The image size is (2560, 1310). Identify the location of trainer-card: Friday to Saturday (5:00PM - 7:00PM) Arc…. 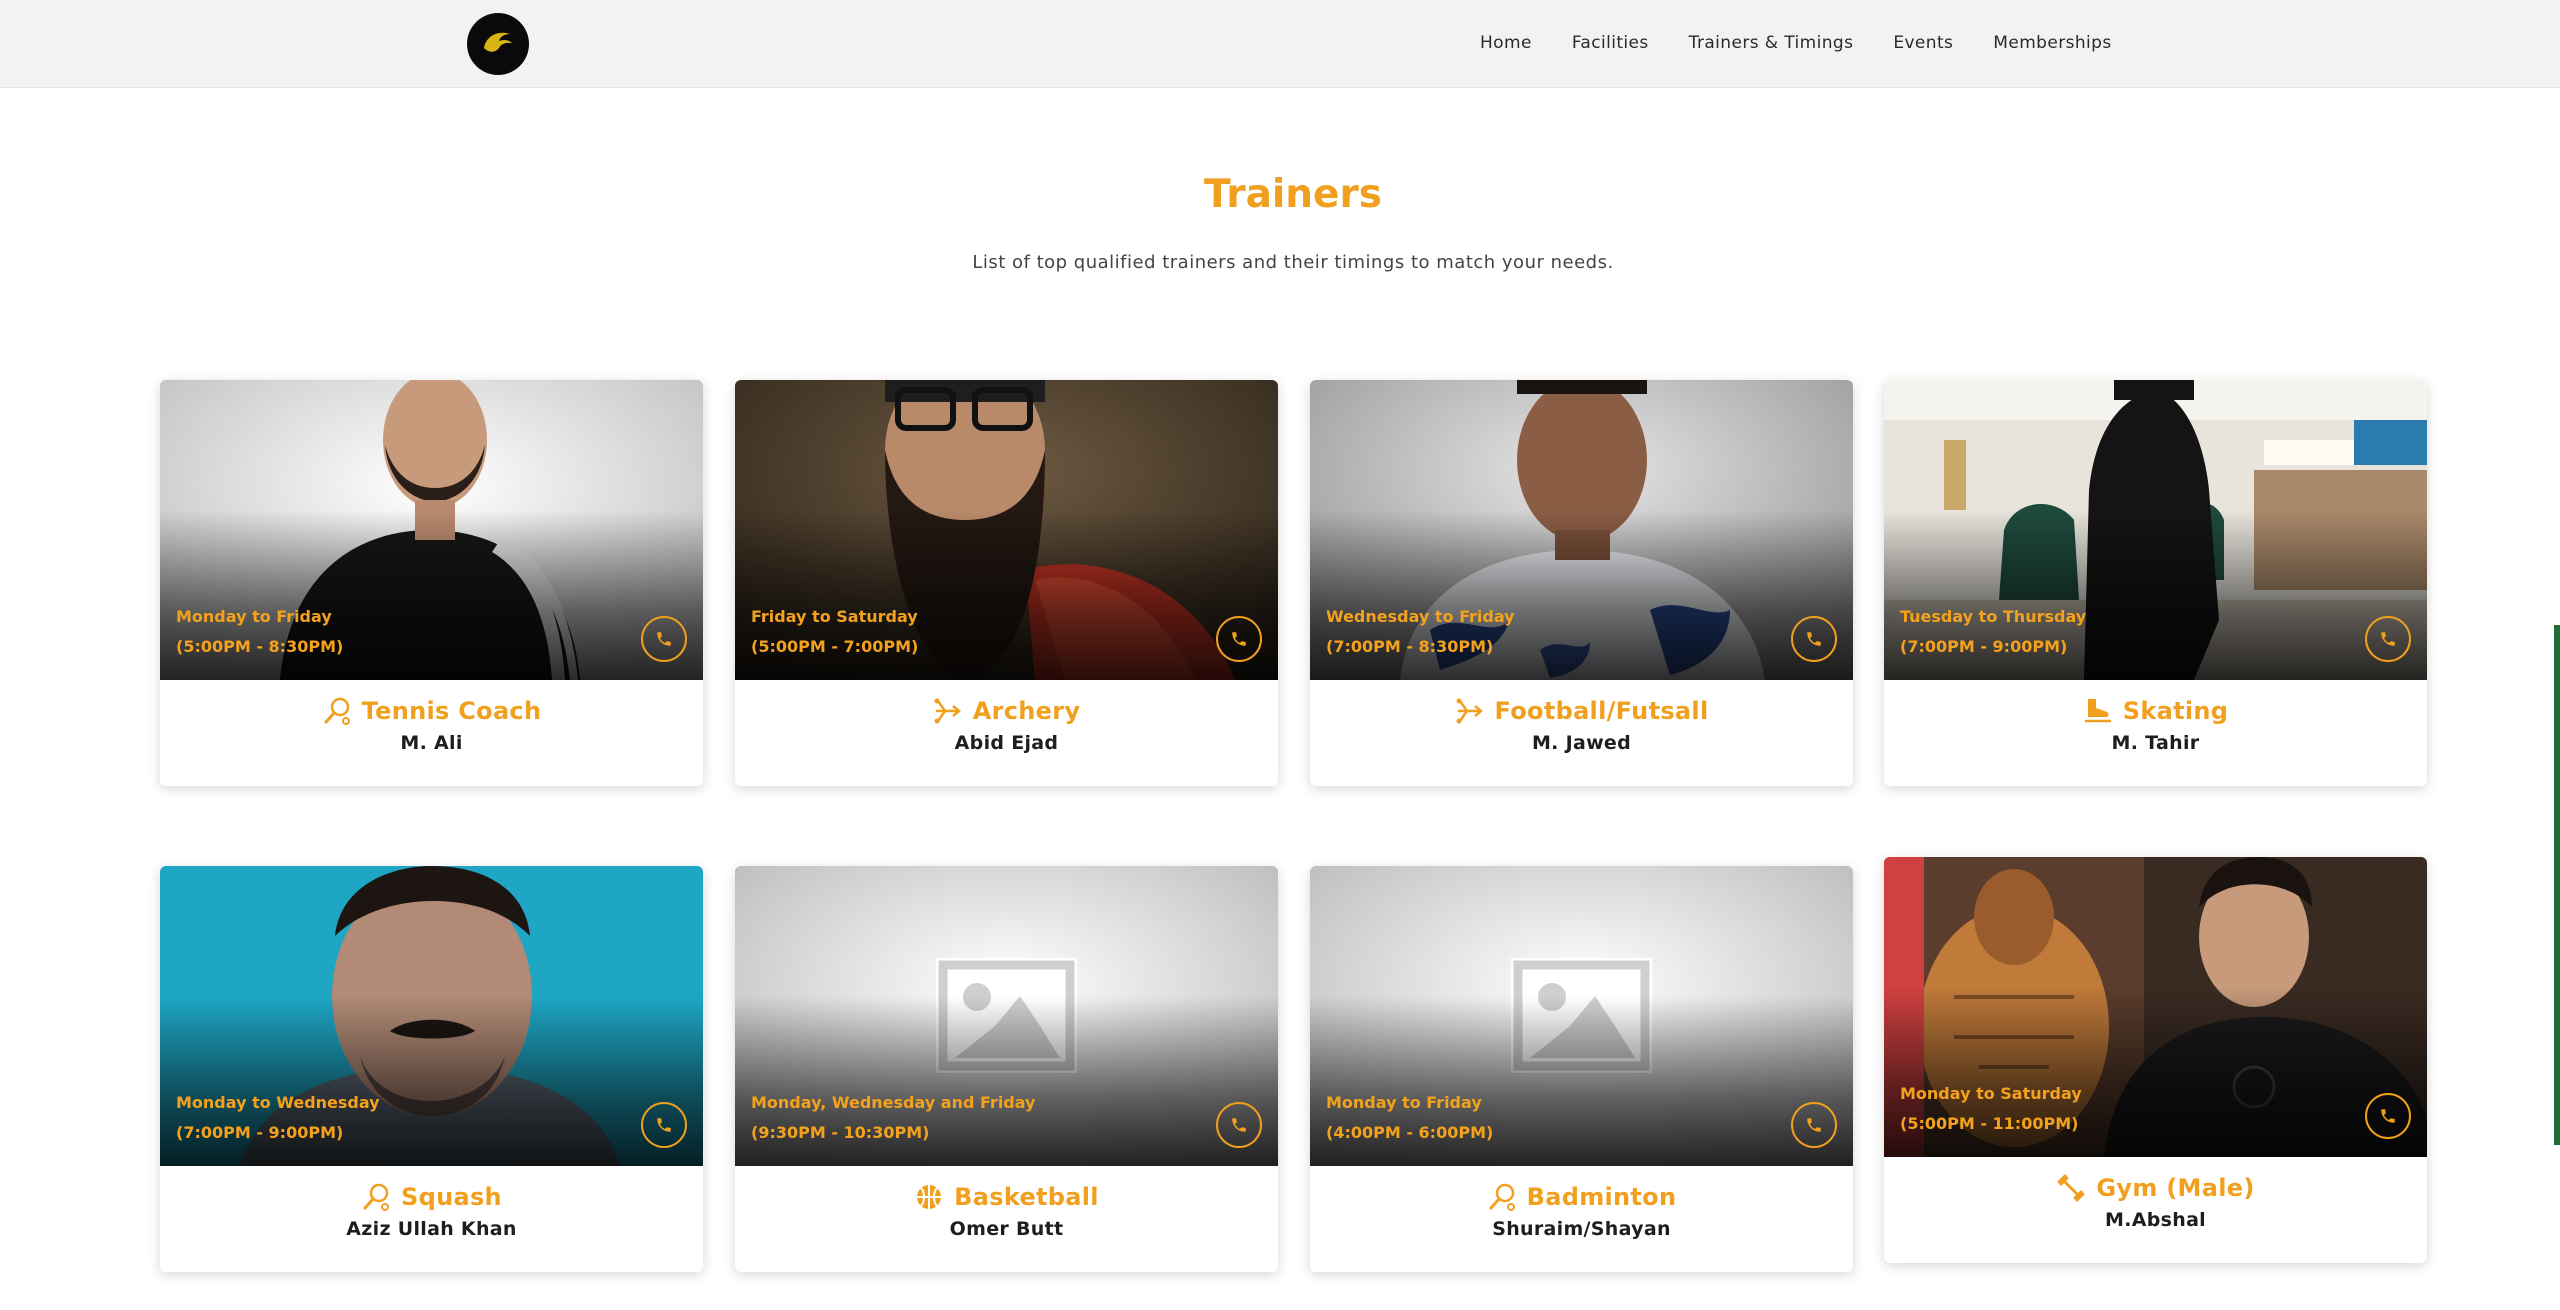
(1006, 583).